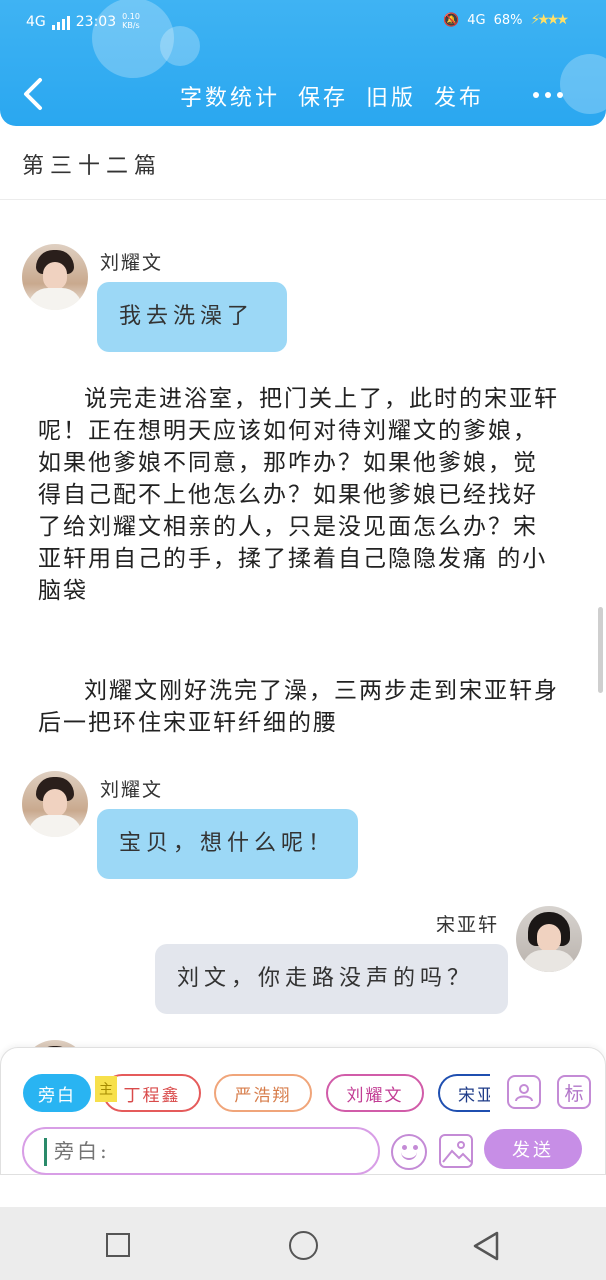 The image size is (606, 1280). What do you see at coordinates (106, 1089) in the screenshot?
I see `main-role-tag: 主` at bounding box center [106, 1089].